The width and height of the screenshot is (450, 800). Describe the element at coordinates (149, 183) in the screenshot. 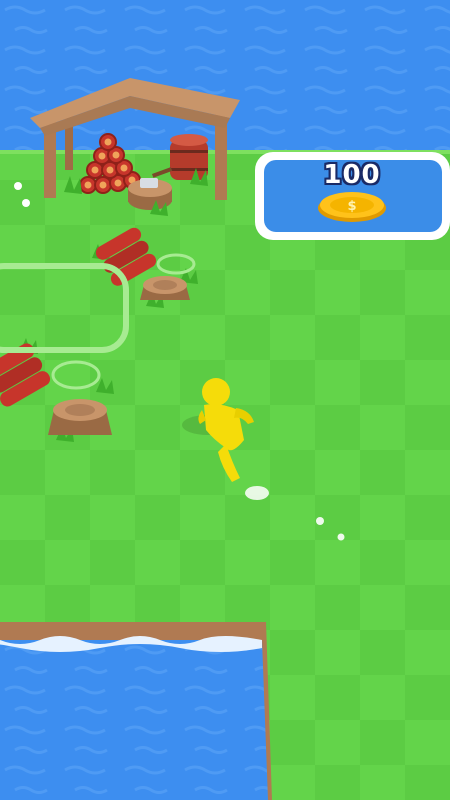

I see `axe-icon` at that location.